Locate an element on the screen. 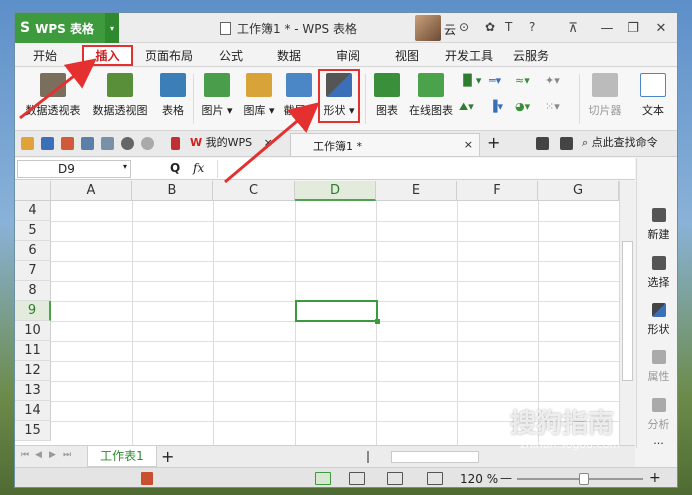 This screenshot has height=495, width=692. watermark-url: zhinan.sogou.com is located at coordinates (570, 444).